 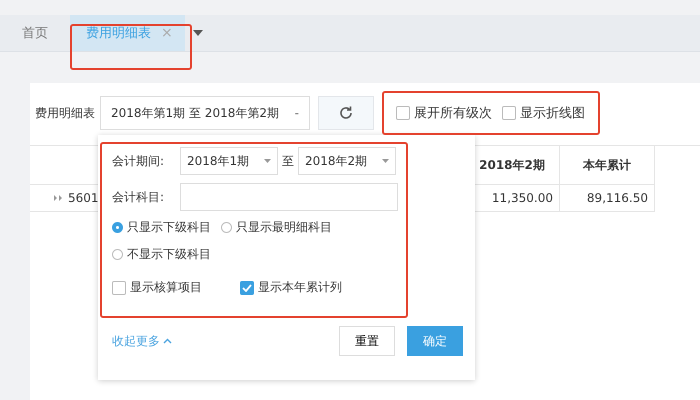 I want to click on checkbox-label: 显示本年累计列, so click(x=300, y=287).